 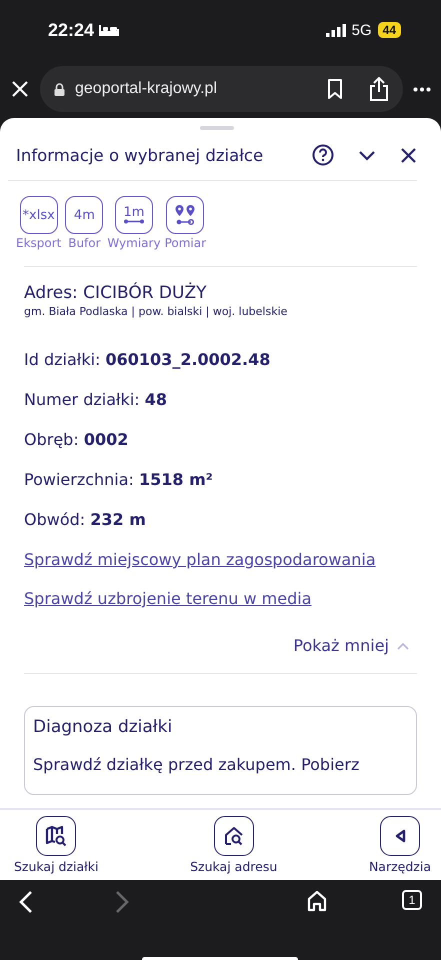 I want to click on ruler-icon, so click(x=134, y=221).